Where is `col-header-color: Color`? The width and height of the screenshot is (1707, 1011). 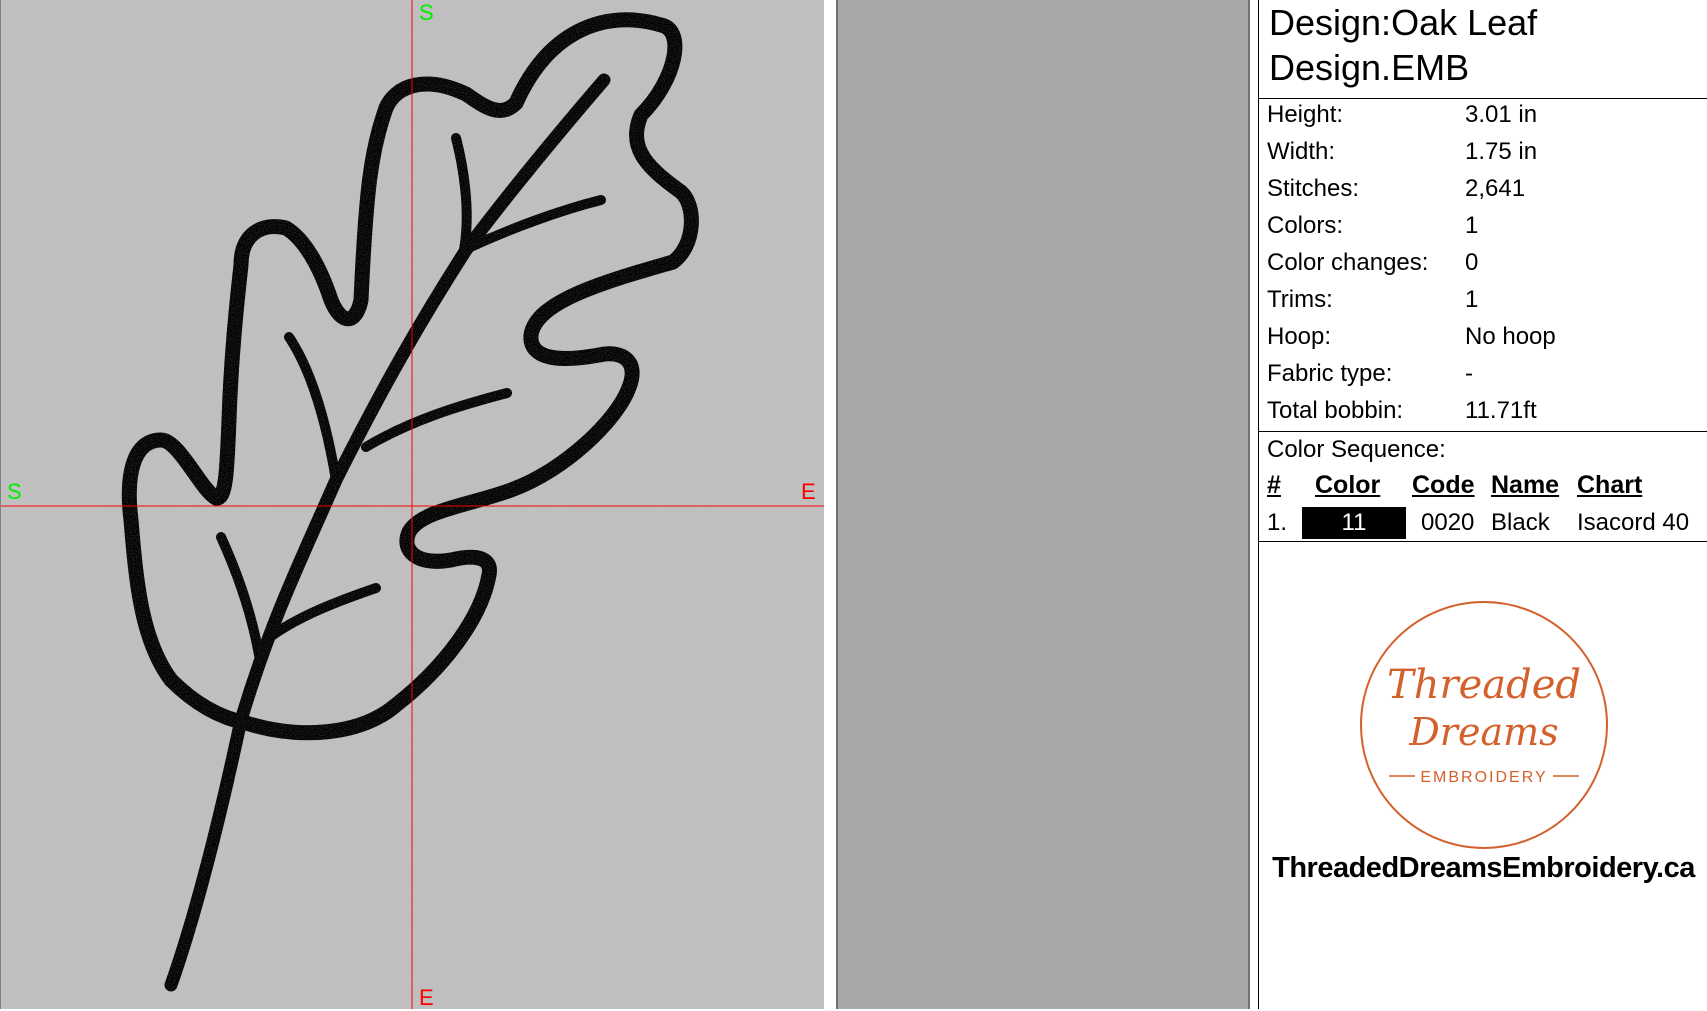 col-header-color: Color is located at coordinates (1348, 485).